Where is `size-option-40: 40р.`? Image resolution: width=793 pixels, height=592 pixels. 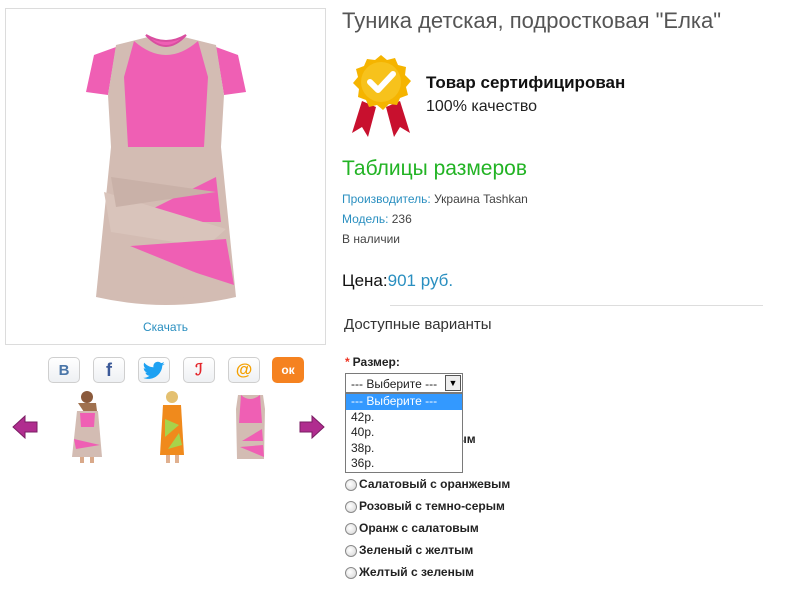 size-option-40: 40р. is located at coordinates (404, 433).